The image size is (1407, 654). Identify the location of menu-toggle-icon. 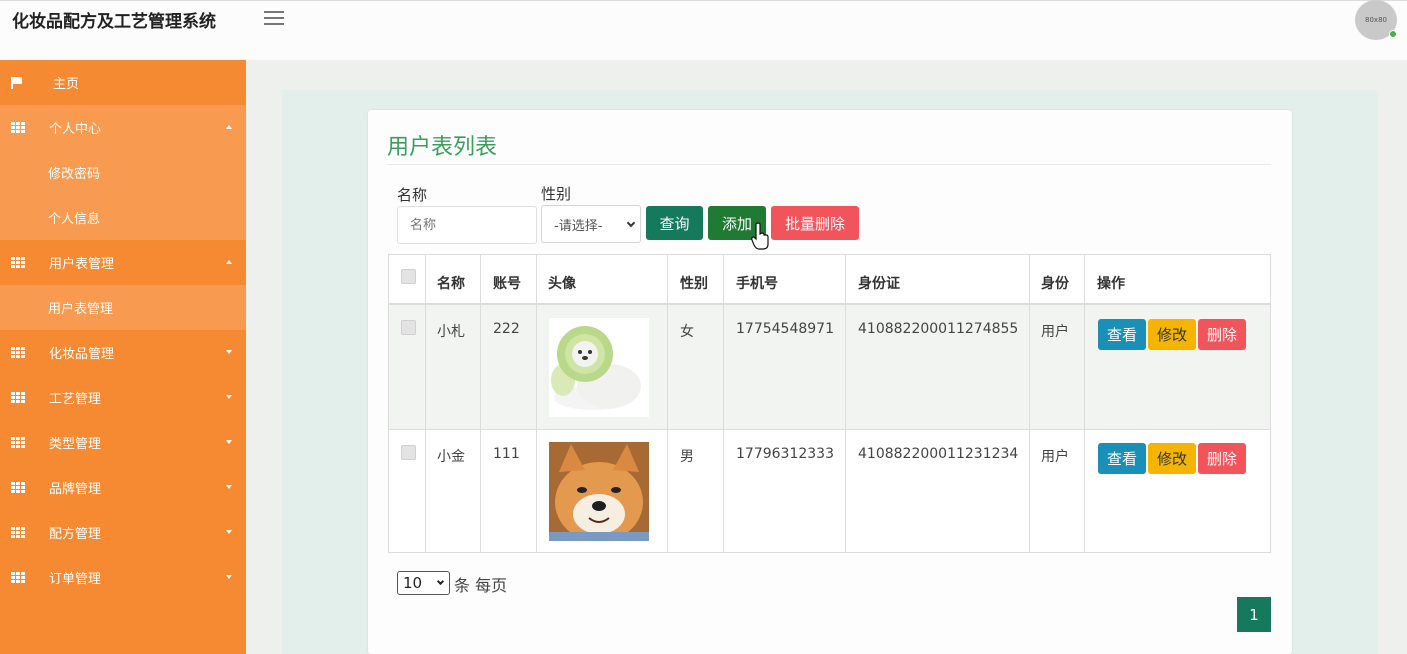
(274, 19).